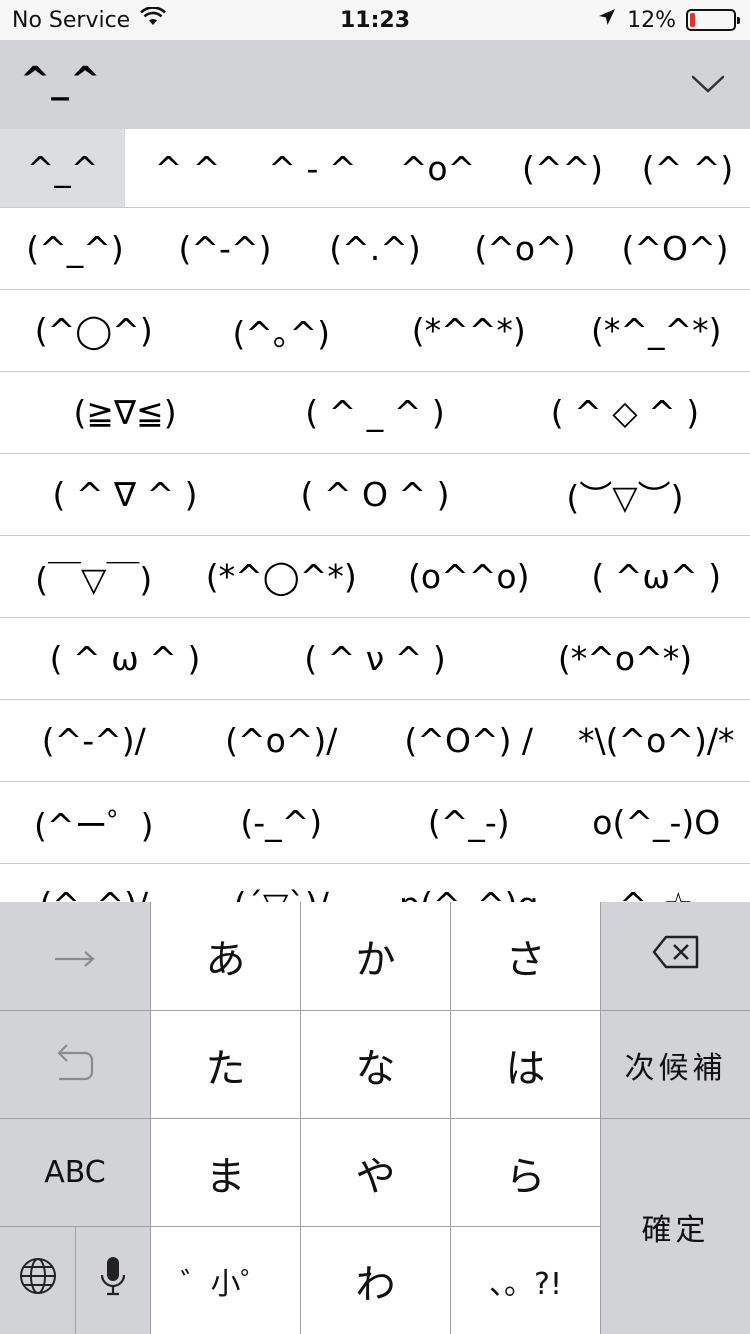  Describe the element at coordinates (525, 1176) in the screenshot. I see `key-label: ら` at that location.